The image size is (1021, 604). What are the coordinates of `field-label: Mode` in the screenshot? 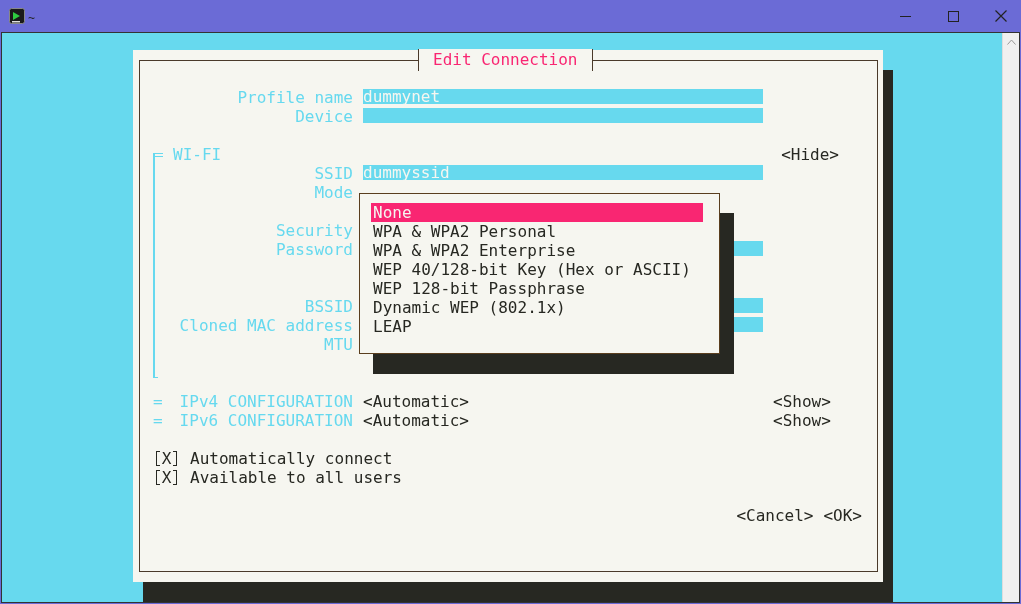 It's located at (333, 192).